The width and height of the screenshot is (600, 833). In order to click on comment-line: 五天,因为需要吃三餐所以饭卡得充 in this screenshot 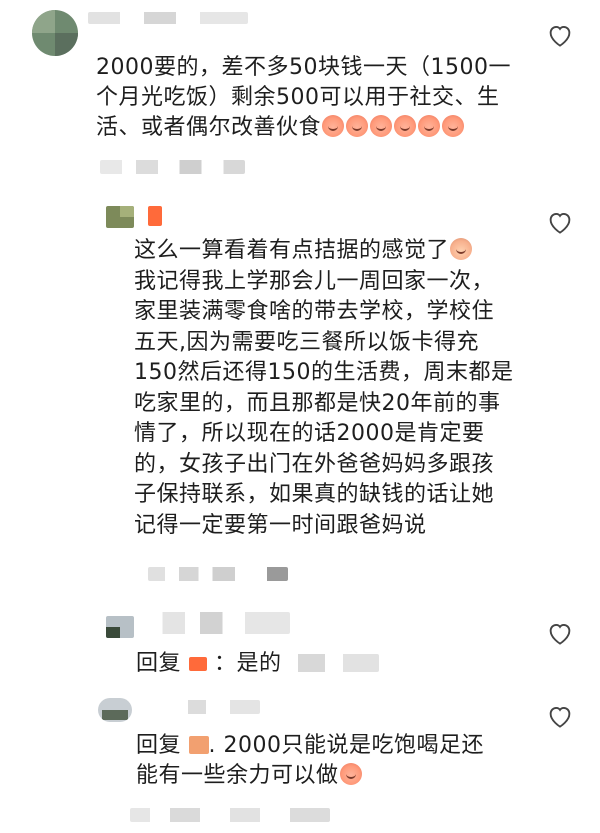, I will do `click(306, 342)`.